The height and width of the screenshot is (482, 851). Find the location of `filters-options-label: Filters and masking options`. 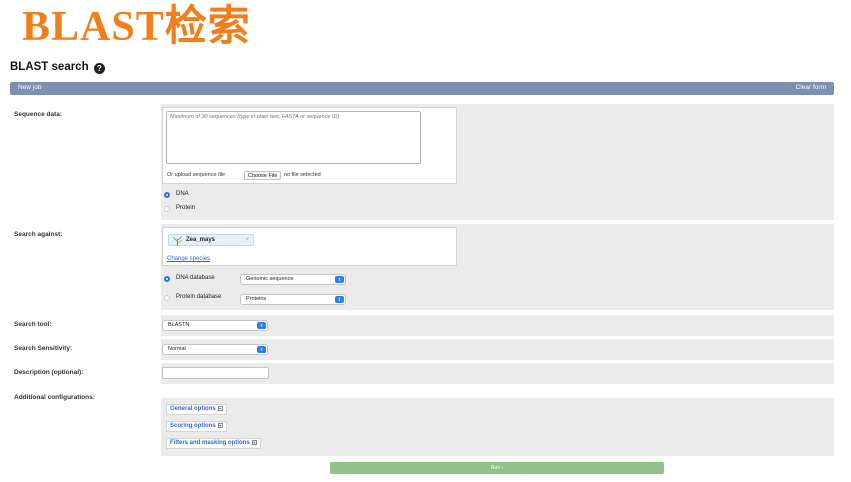

filters-options-label: Filters and masking options is located at coordinates (210, 443).